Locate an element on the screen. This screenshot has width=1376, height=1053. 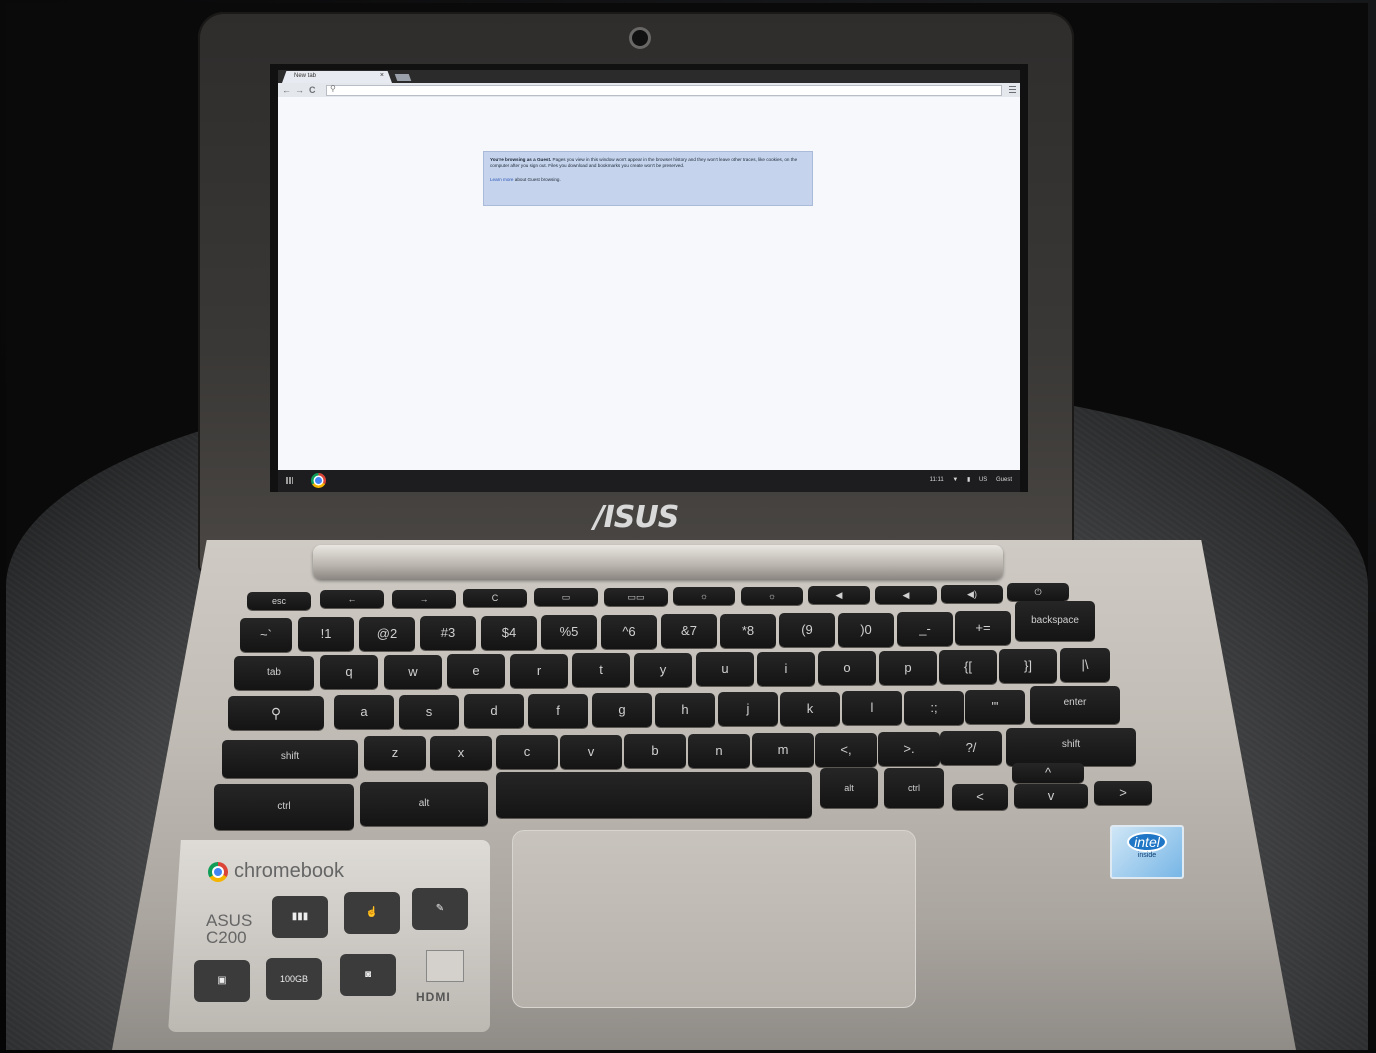
key-arrow-up: ^ is located at coordinates (1048, 773).